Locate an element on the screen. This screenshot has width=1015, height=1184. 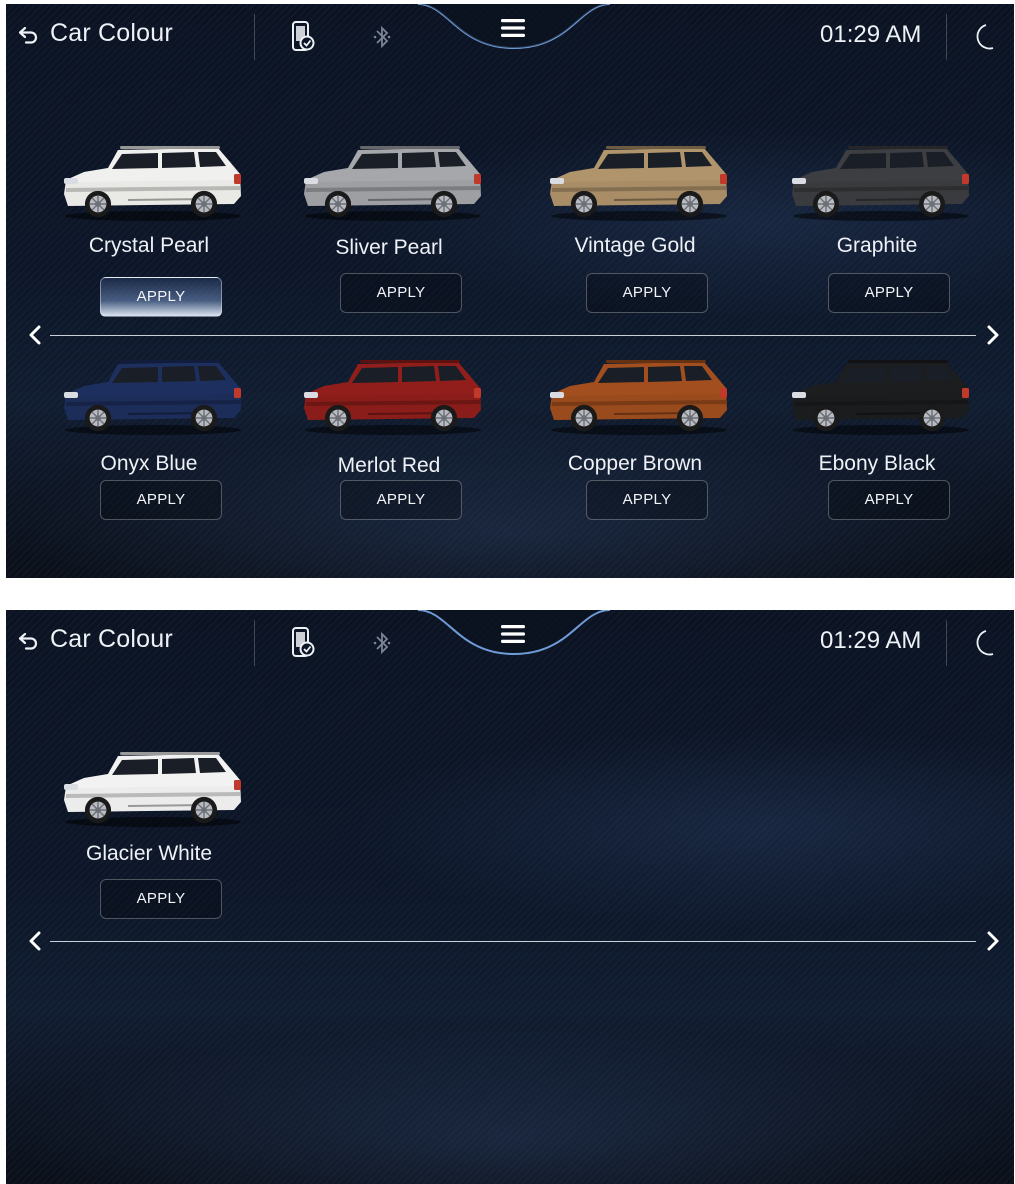
car-name: Crystal Pearl is located at coordinates (149, 245).